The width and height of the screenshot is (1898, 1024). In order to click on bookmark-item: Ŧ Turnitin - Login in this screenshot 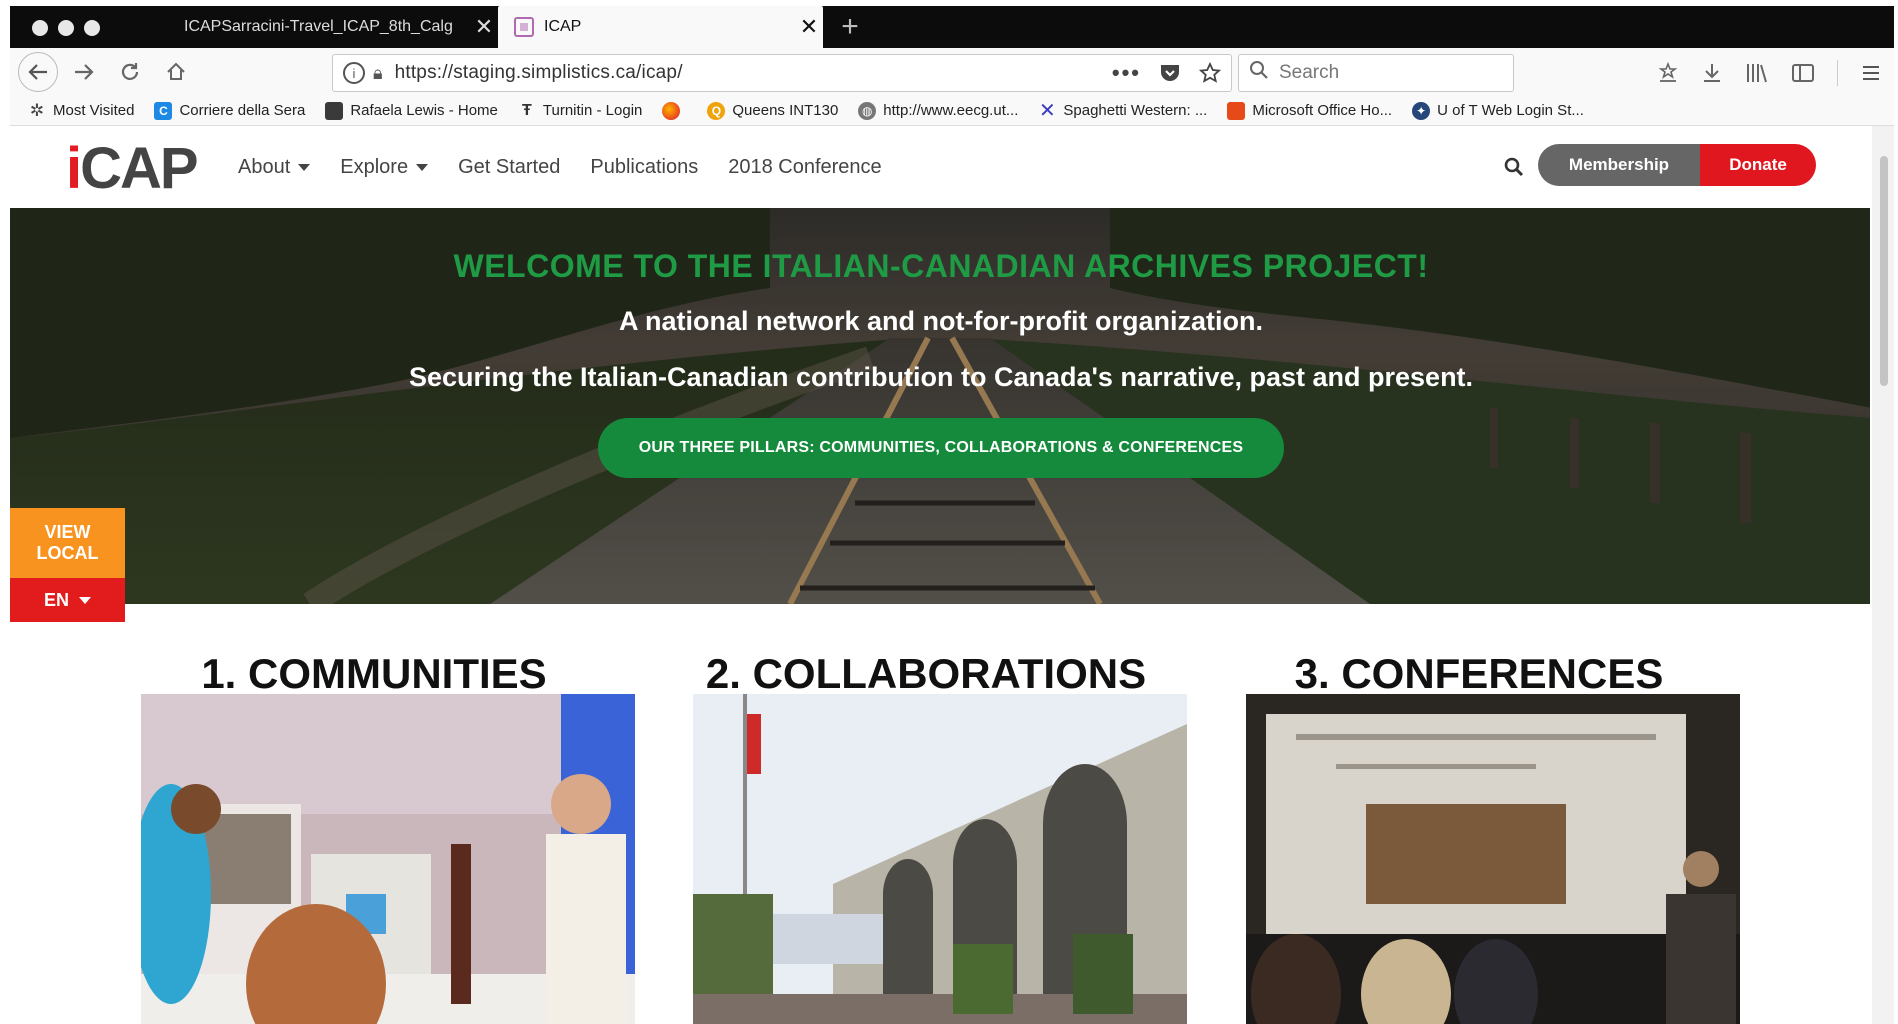, I will do `click(580, 110)`.